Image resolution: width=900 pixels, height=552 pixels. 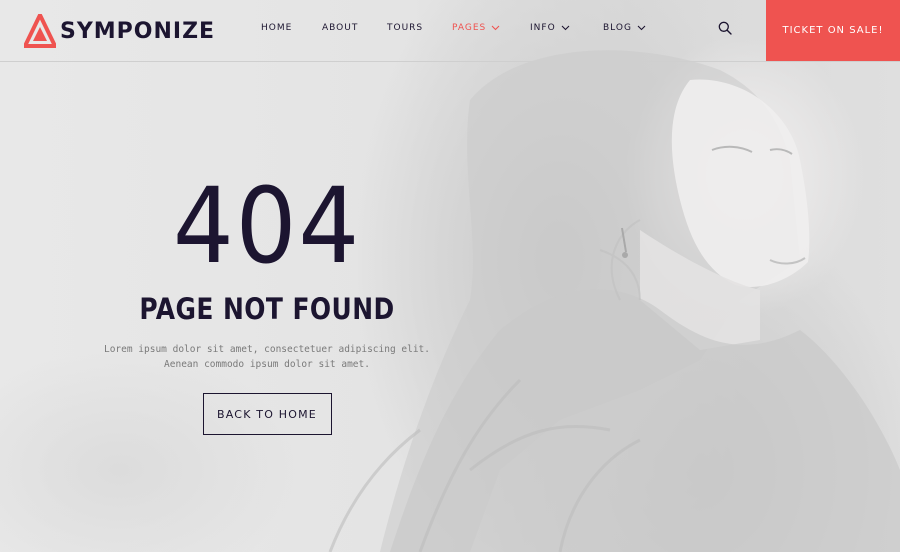 I want to click on brand-name: SYMPONIZE, so click(x=138, y=31).